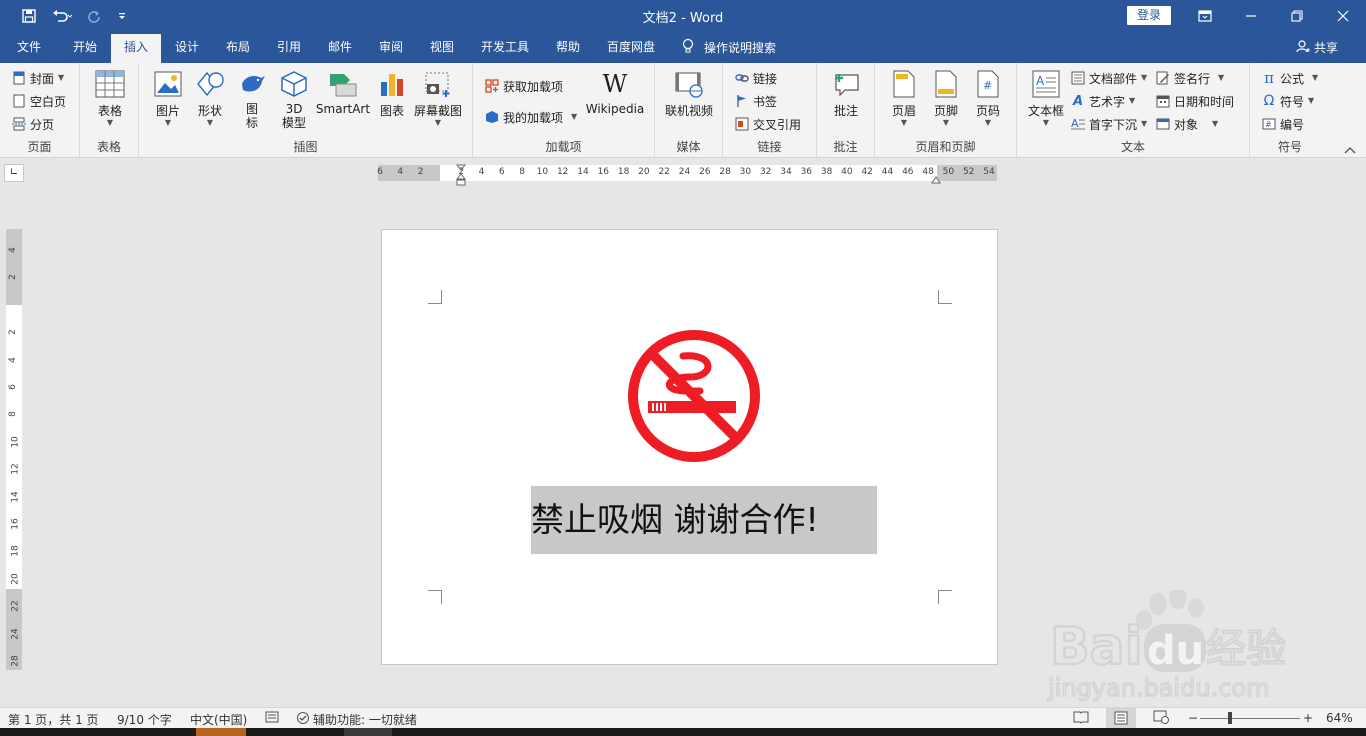  I want to click on get-addins-button: 获取加载项, so click(524, 86).